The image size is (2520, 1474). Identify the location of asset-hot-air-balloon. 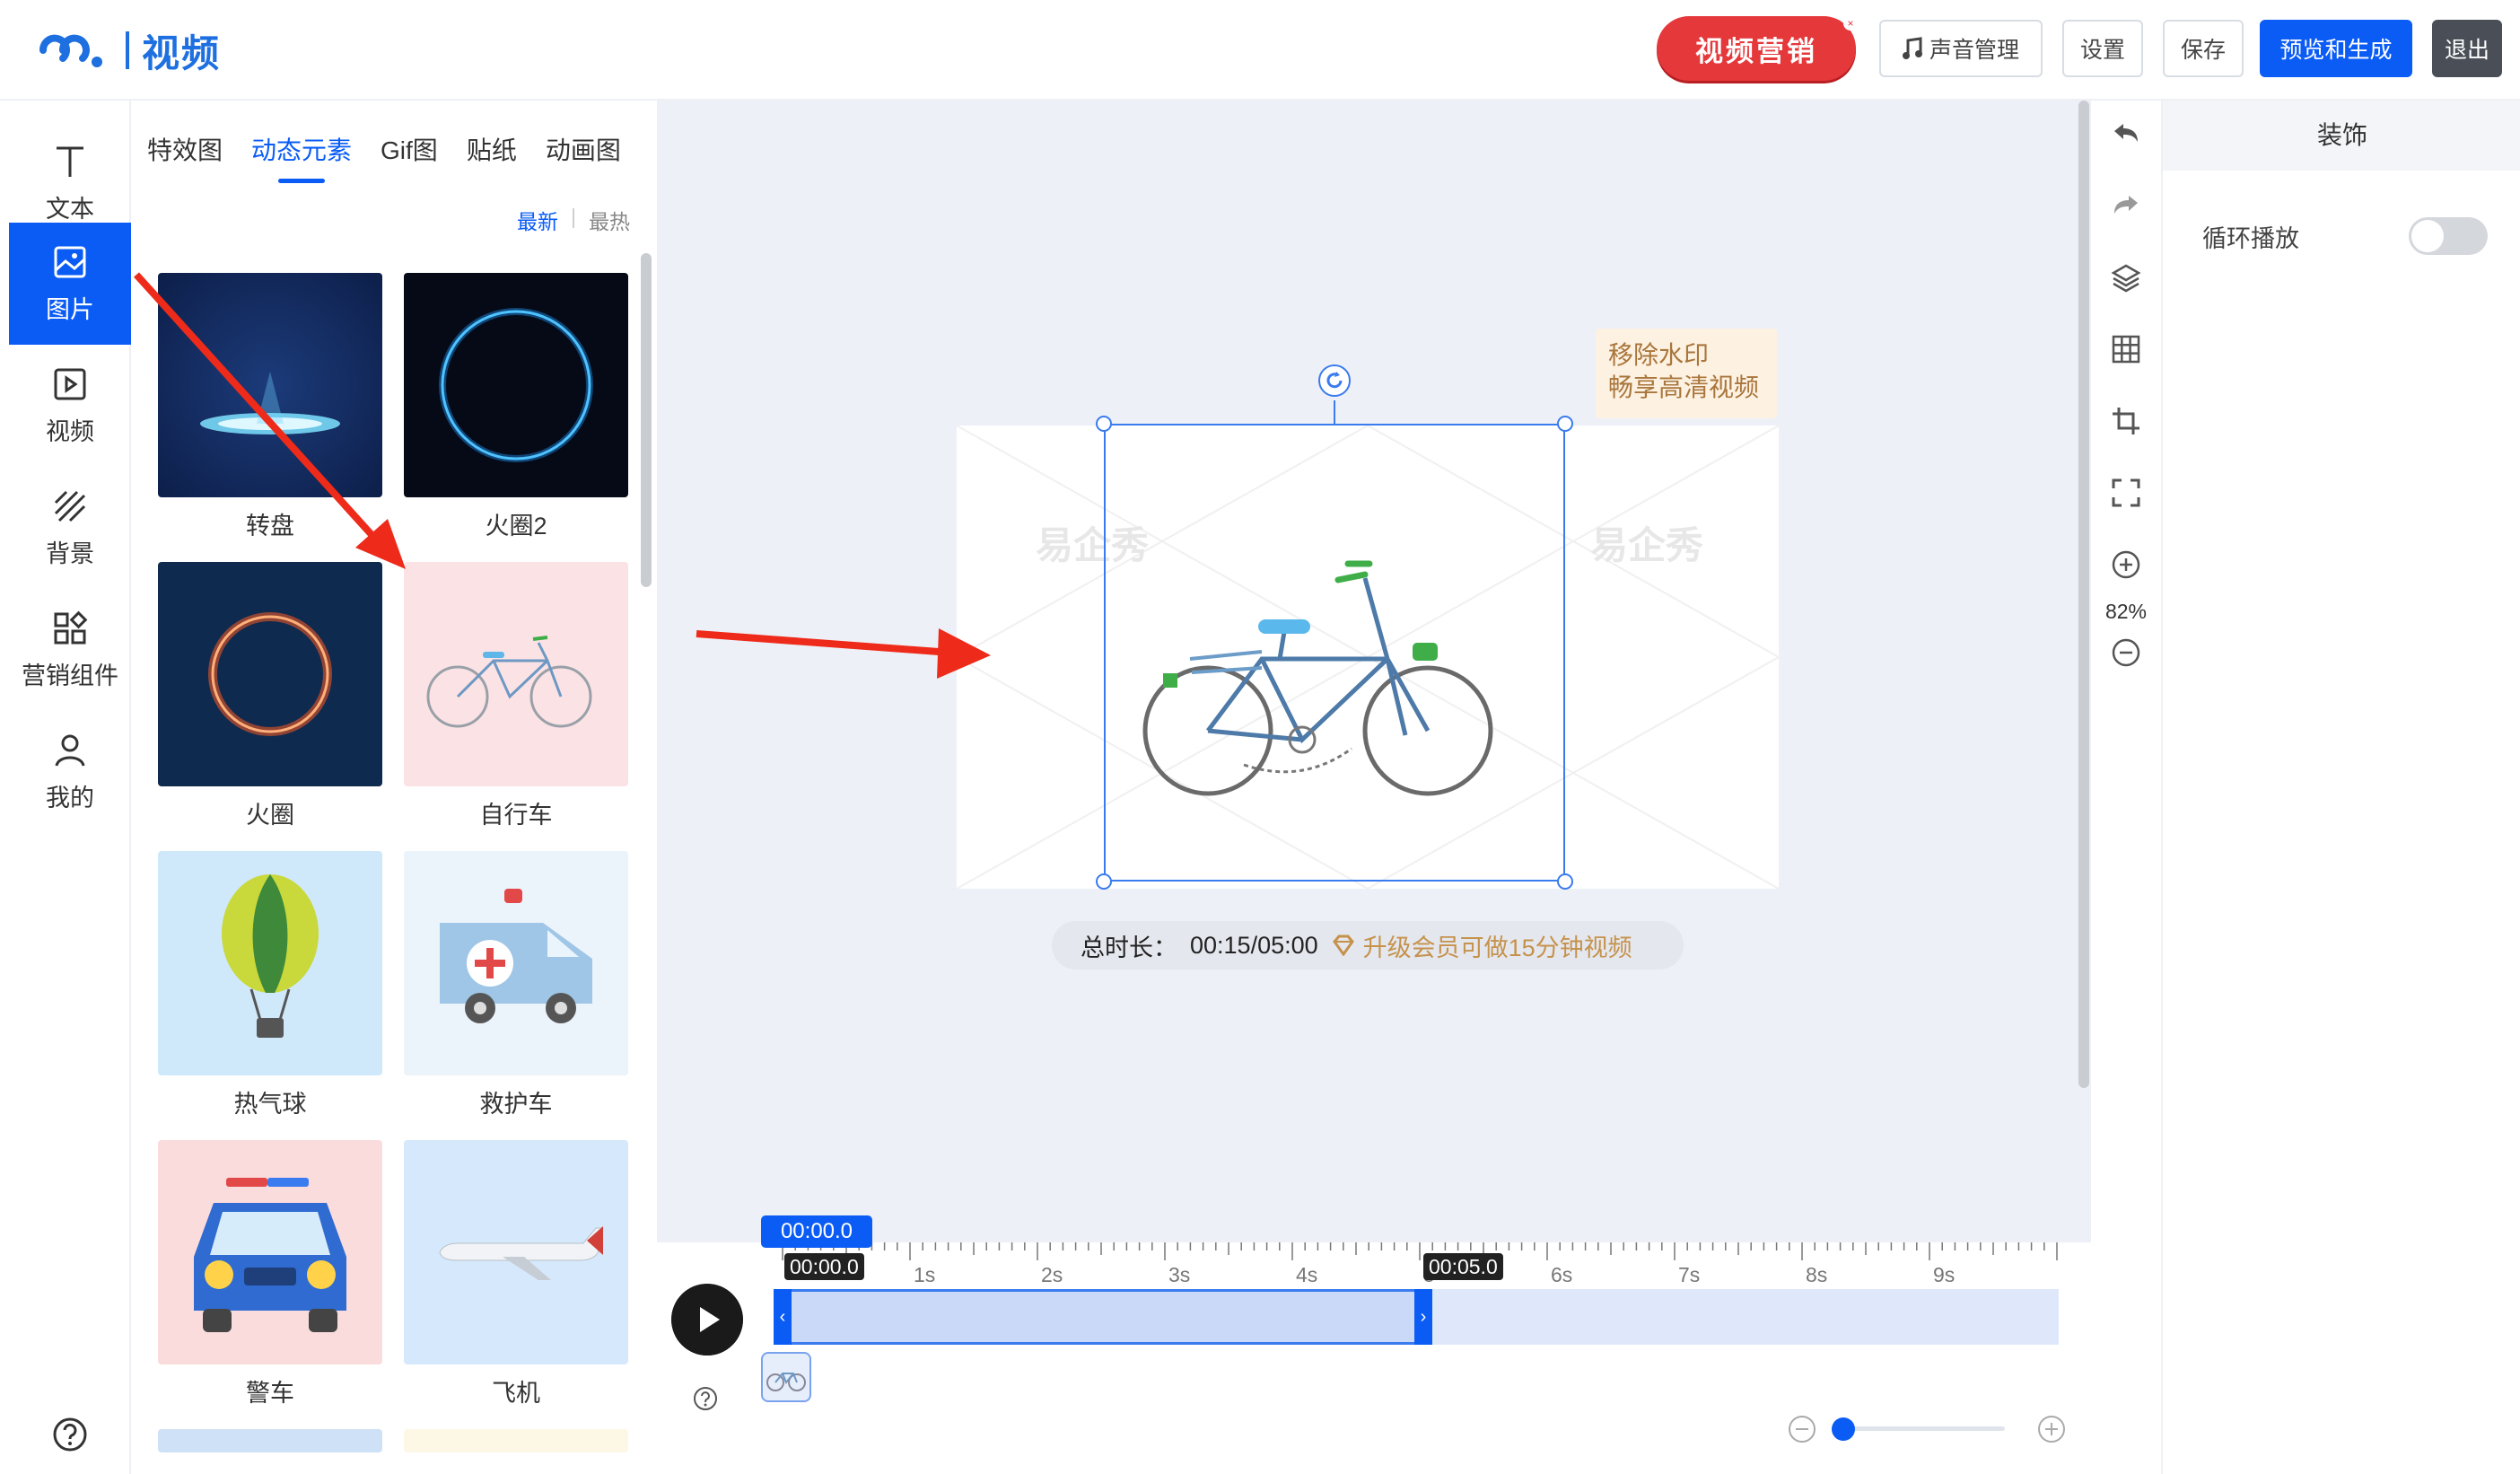
(270, 963).